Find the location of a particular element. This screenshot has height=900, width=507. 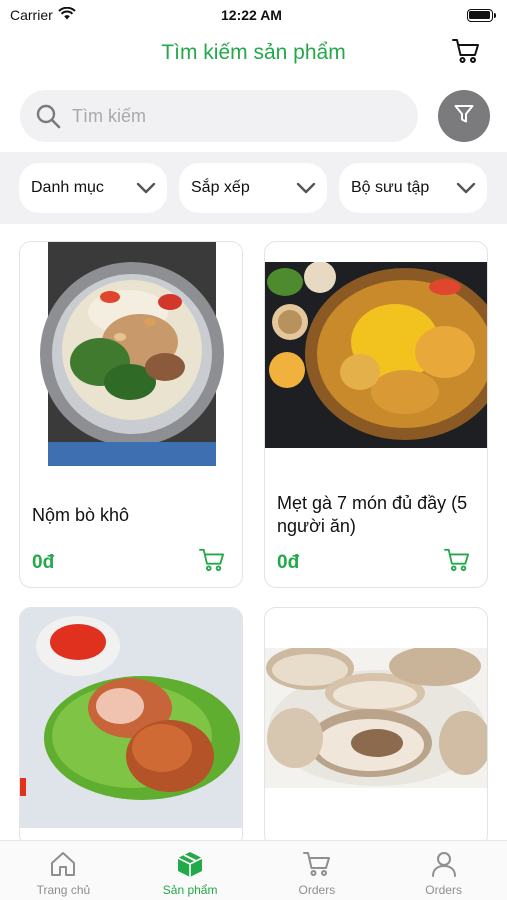

tab-label: Sản phẩm is located at coordinates (190, 890).